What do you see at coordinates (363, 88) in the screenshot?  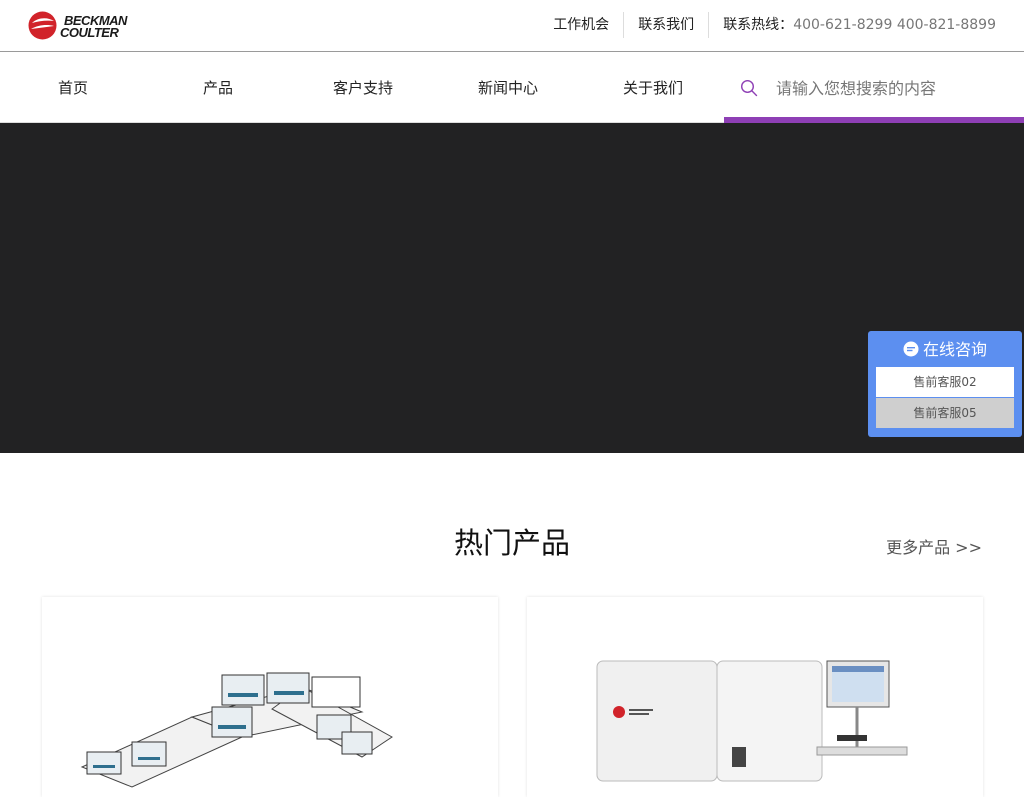 I see `nav-item-support: 客户支持` at bounding box center [363, 88].